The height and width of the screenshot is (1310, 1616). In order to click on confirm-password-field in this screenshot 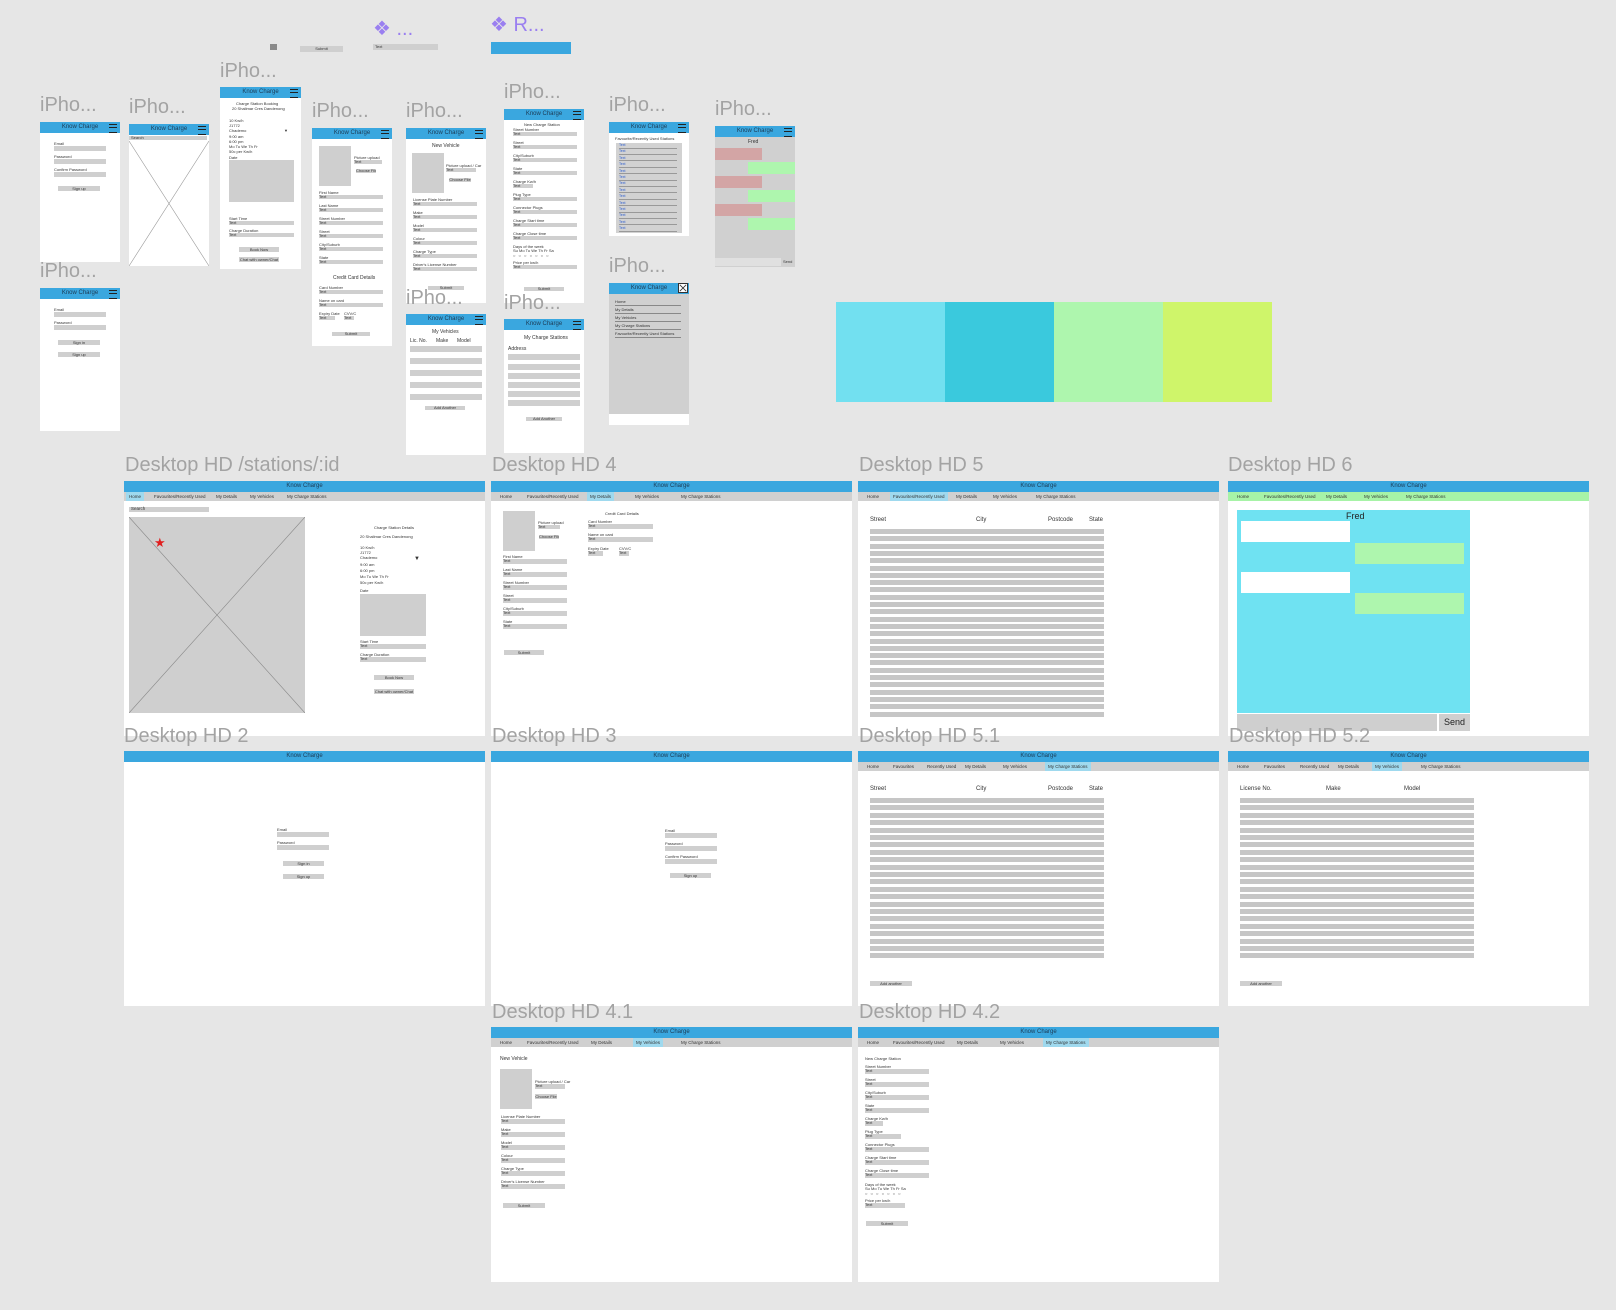, I will do `click(80, 174)`.